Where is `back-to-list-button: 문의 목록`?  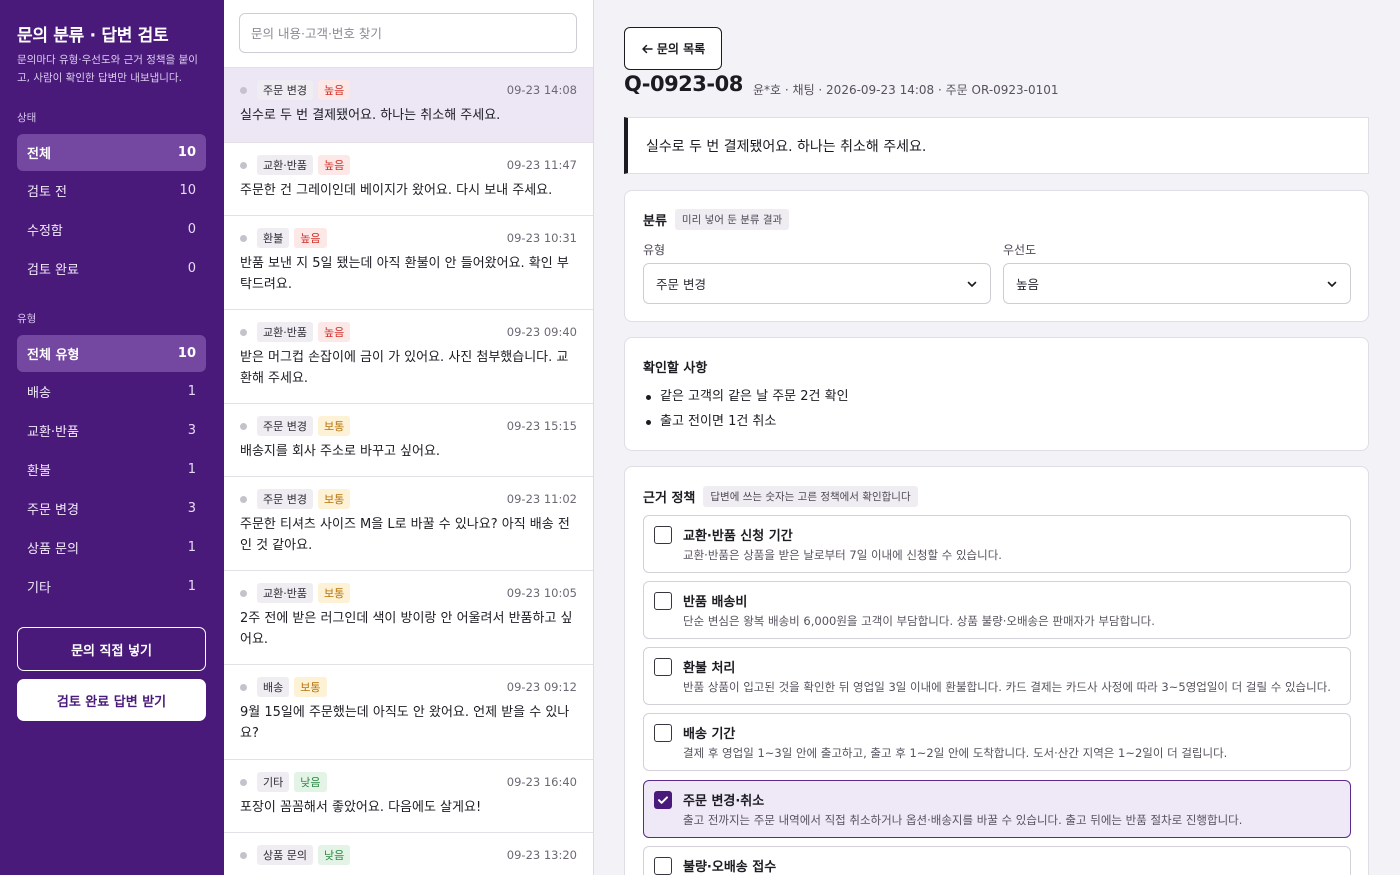 back-to-list-button: 문의 목록 is located at coordinates (673, 48).